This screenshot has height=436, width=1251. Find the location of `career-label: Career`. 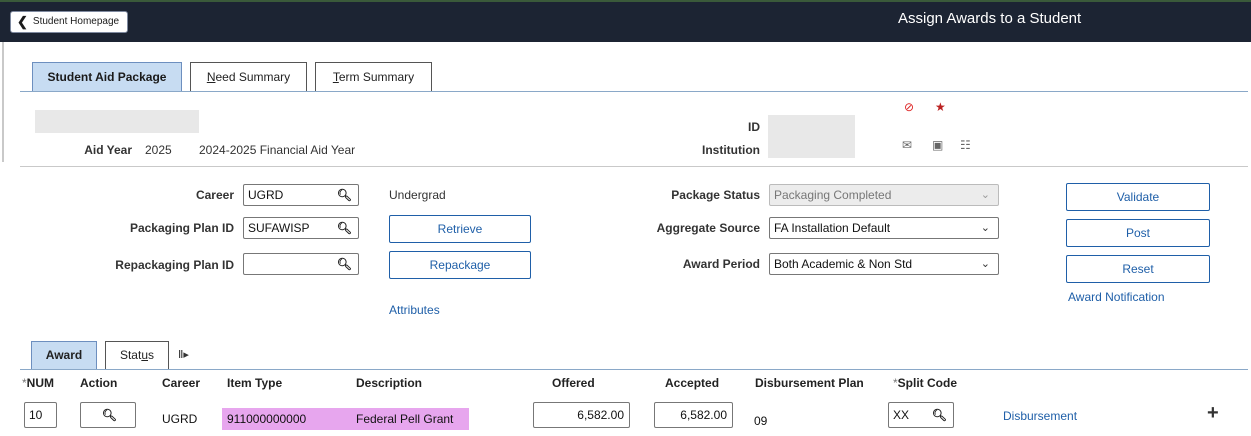

career-label: Career is located at coordinates (214, 195).